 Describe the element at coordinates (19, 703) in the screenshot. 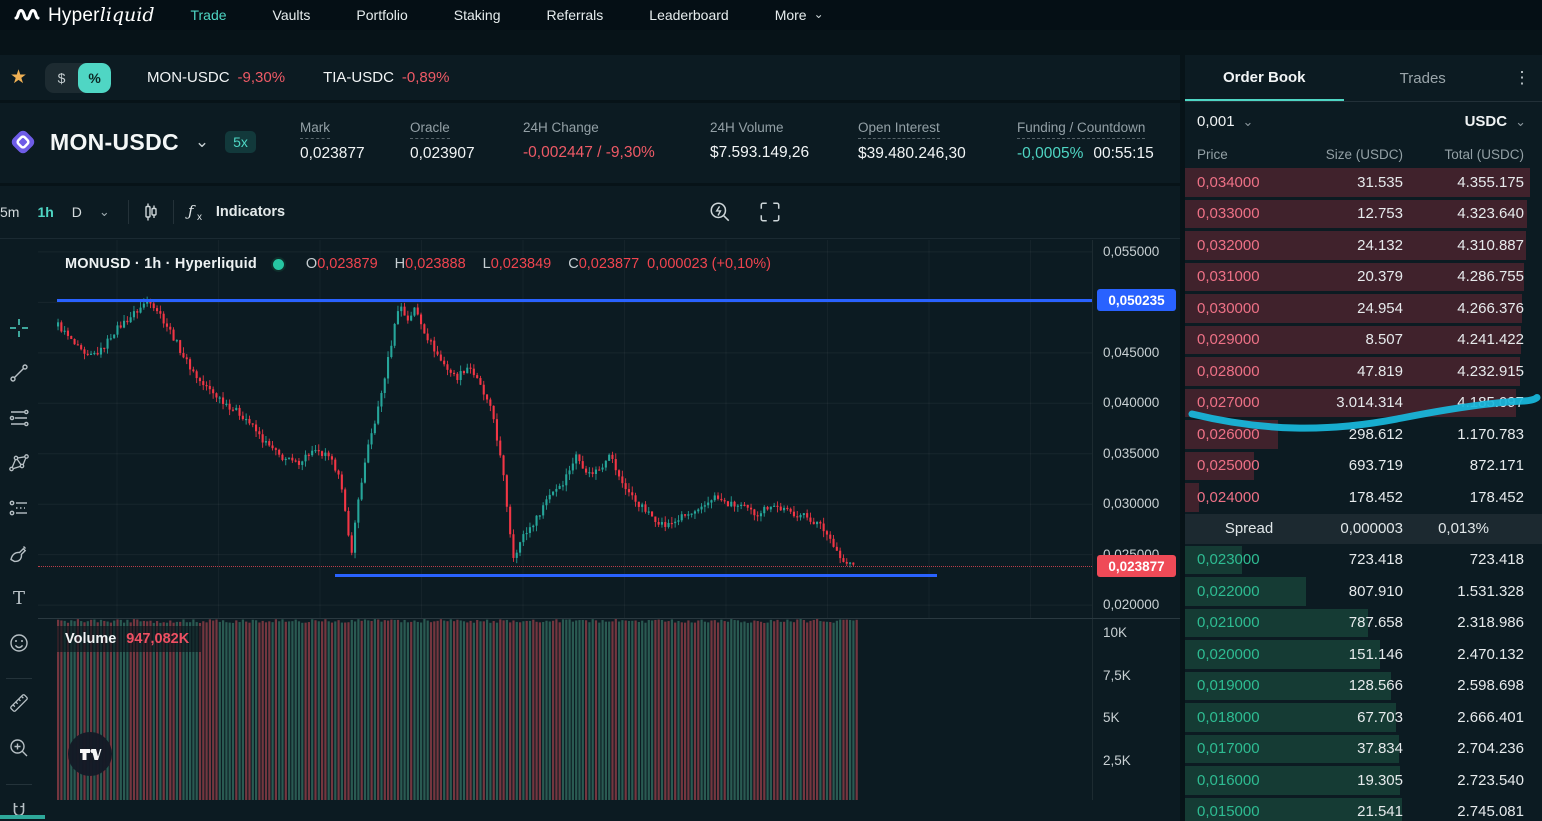

I see `ruler-icon` at that location.